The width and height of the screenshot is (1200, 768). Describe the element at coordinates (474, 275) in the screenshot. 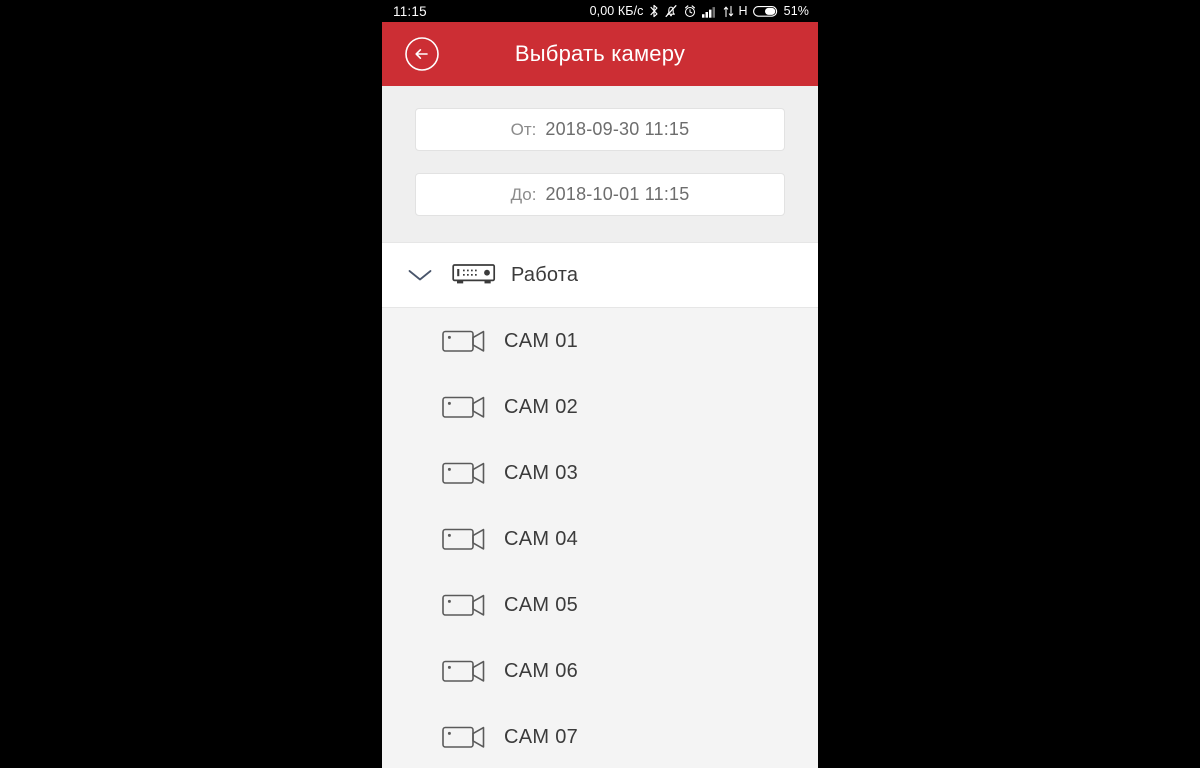

I see `dvr-device-icon` at that location.